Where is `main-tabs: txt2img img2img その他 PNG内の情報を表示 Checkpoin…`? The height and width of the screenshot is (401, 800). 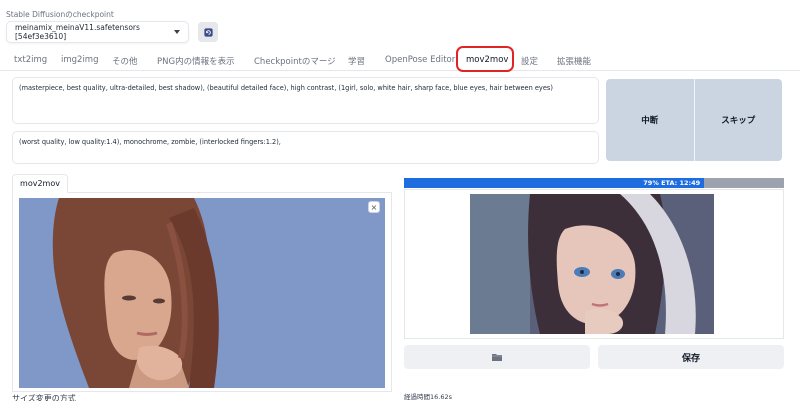
main-tabs: txt2img img2img その他 PNG内の情報を表示 Checkpoin… is located at coordinates (400, 61).